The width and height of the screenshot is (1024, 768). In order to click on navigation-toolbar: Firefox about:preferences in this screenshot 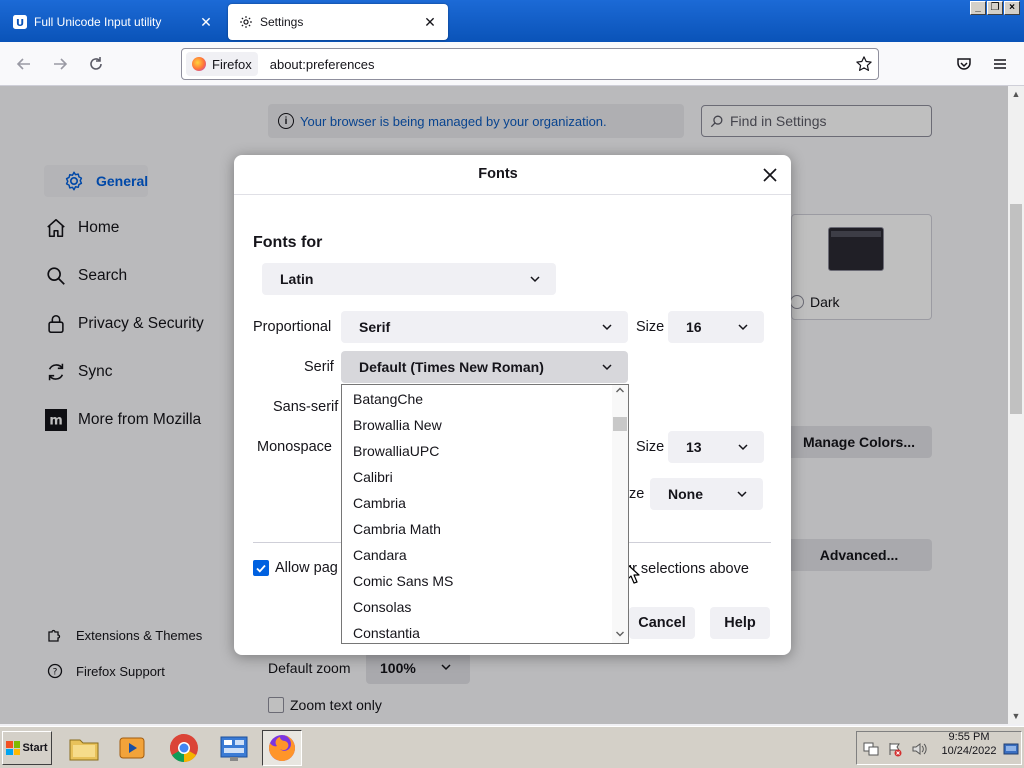, I will do `click(512, 64)`.